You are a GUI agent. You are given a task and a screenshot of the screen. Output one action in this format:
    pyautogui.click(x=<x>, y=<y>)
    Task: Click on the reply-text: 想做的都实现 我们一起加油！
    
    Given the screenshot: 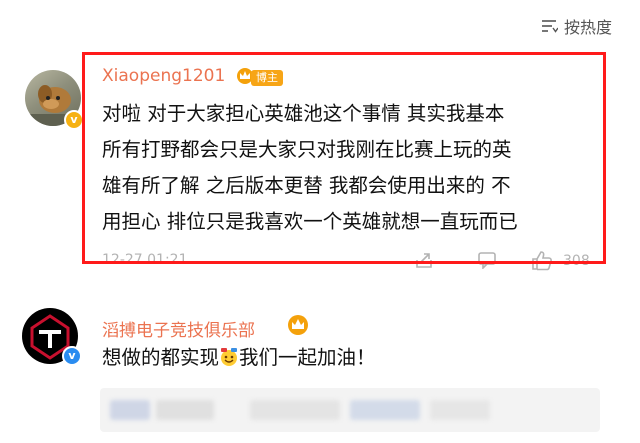 What is the action you would take?
    pyautogui.click(x=239, y=358)
    